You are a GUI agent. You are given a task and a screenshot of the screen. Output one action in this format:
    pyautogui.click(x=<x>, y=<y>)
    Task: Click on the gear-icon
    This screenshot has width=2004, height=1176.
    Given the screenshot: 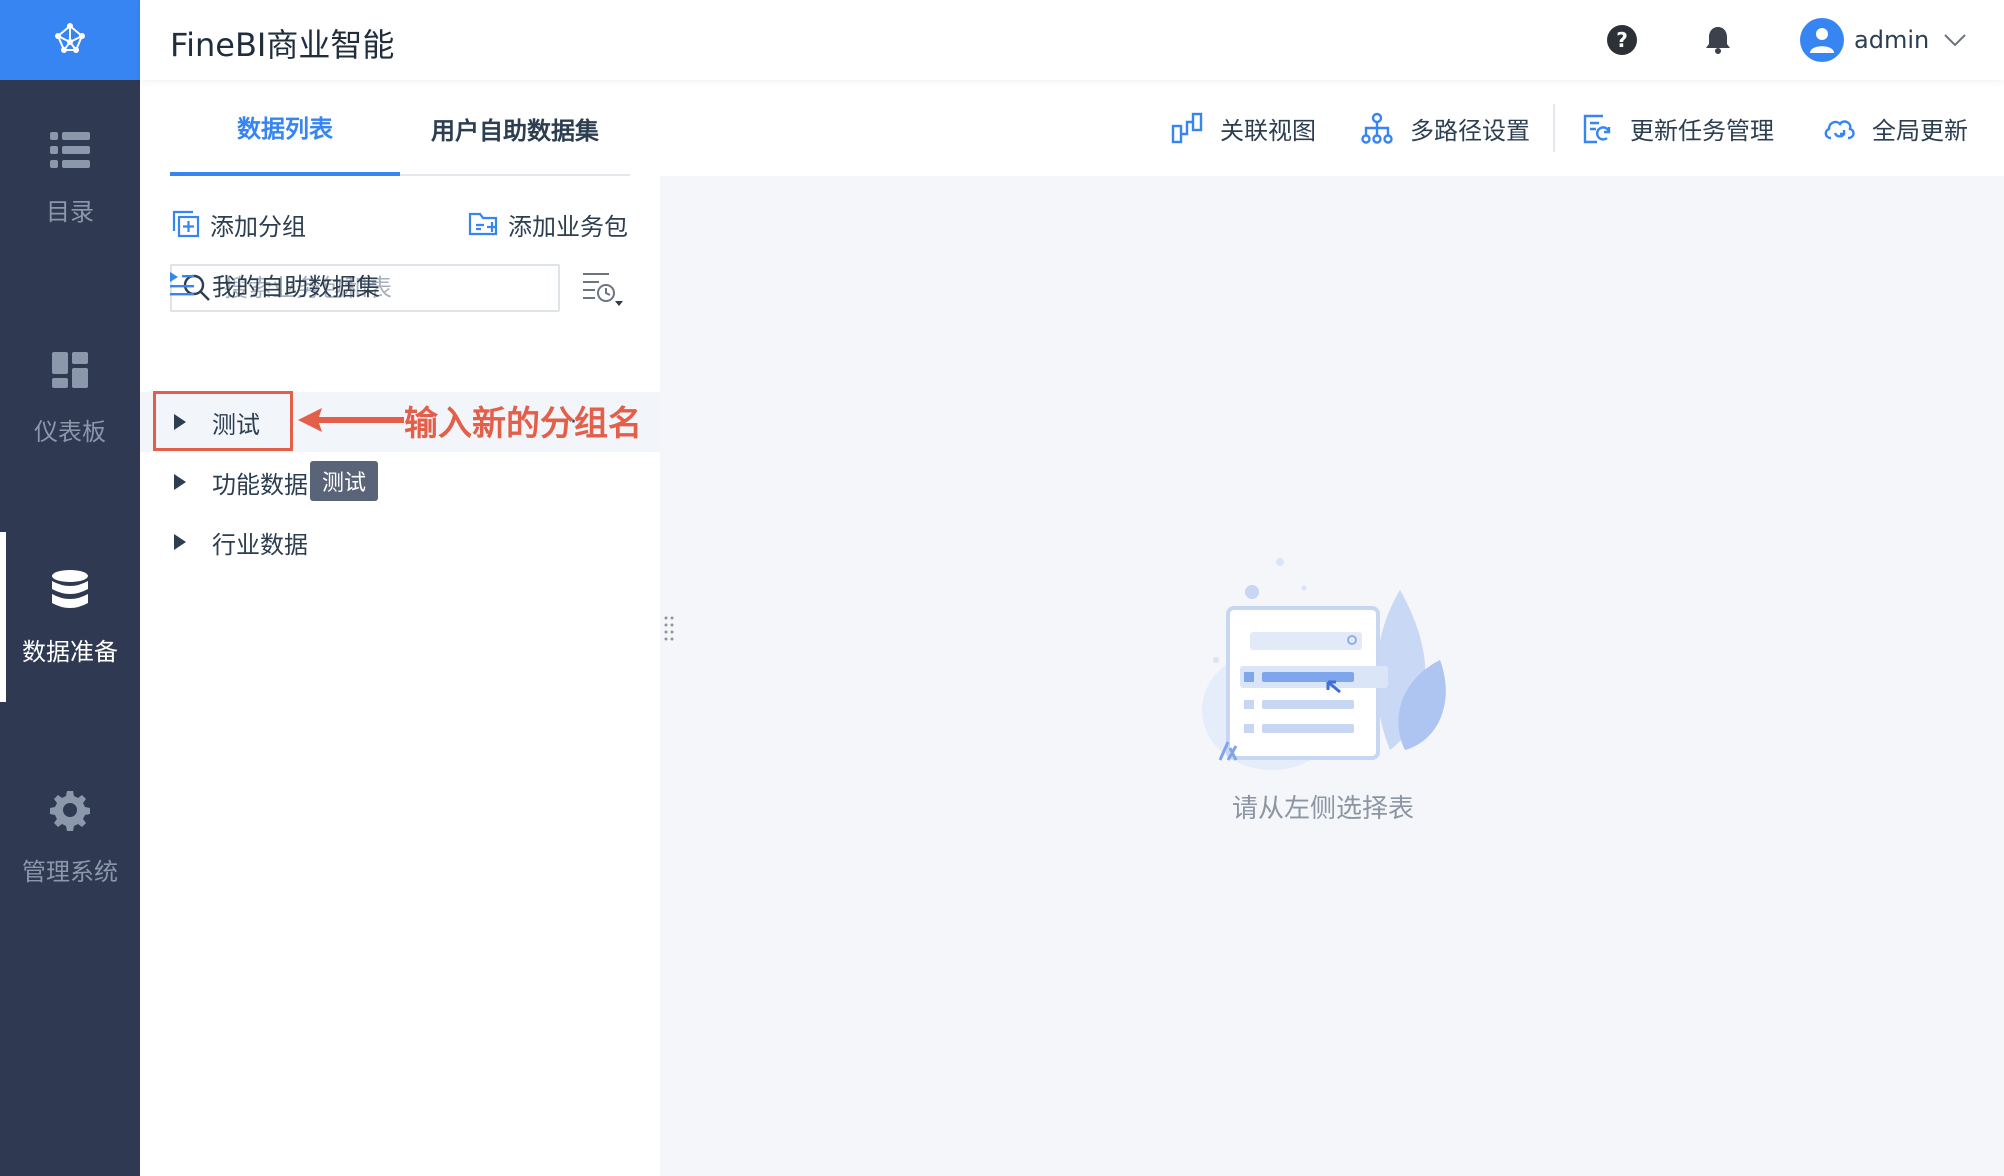 What is the action you would take?
    pyautogui.click(x=70, y=810)
    